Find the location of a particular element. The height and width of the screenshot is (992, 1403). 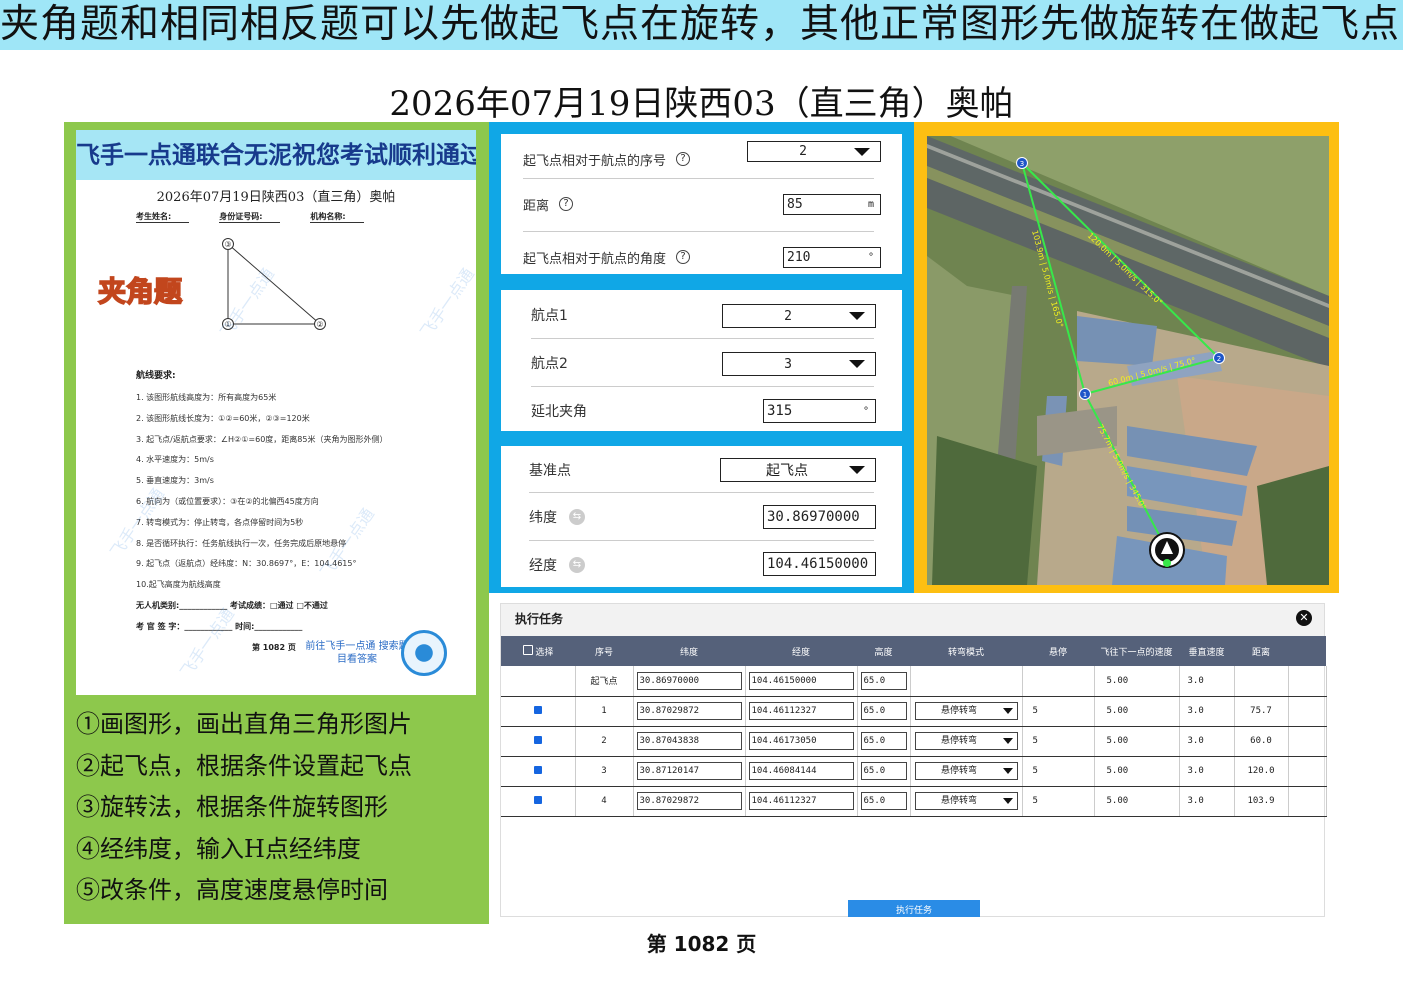

col-lng: 经度 is located at coordinates (801, 651).